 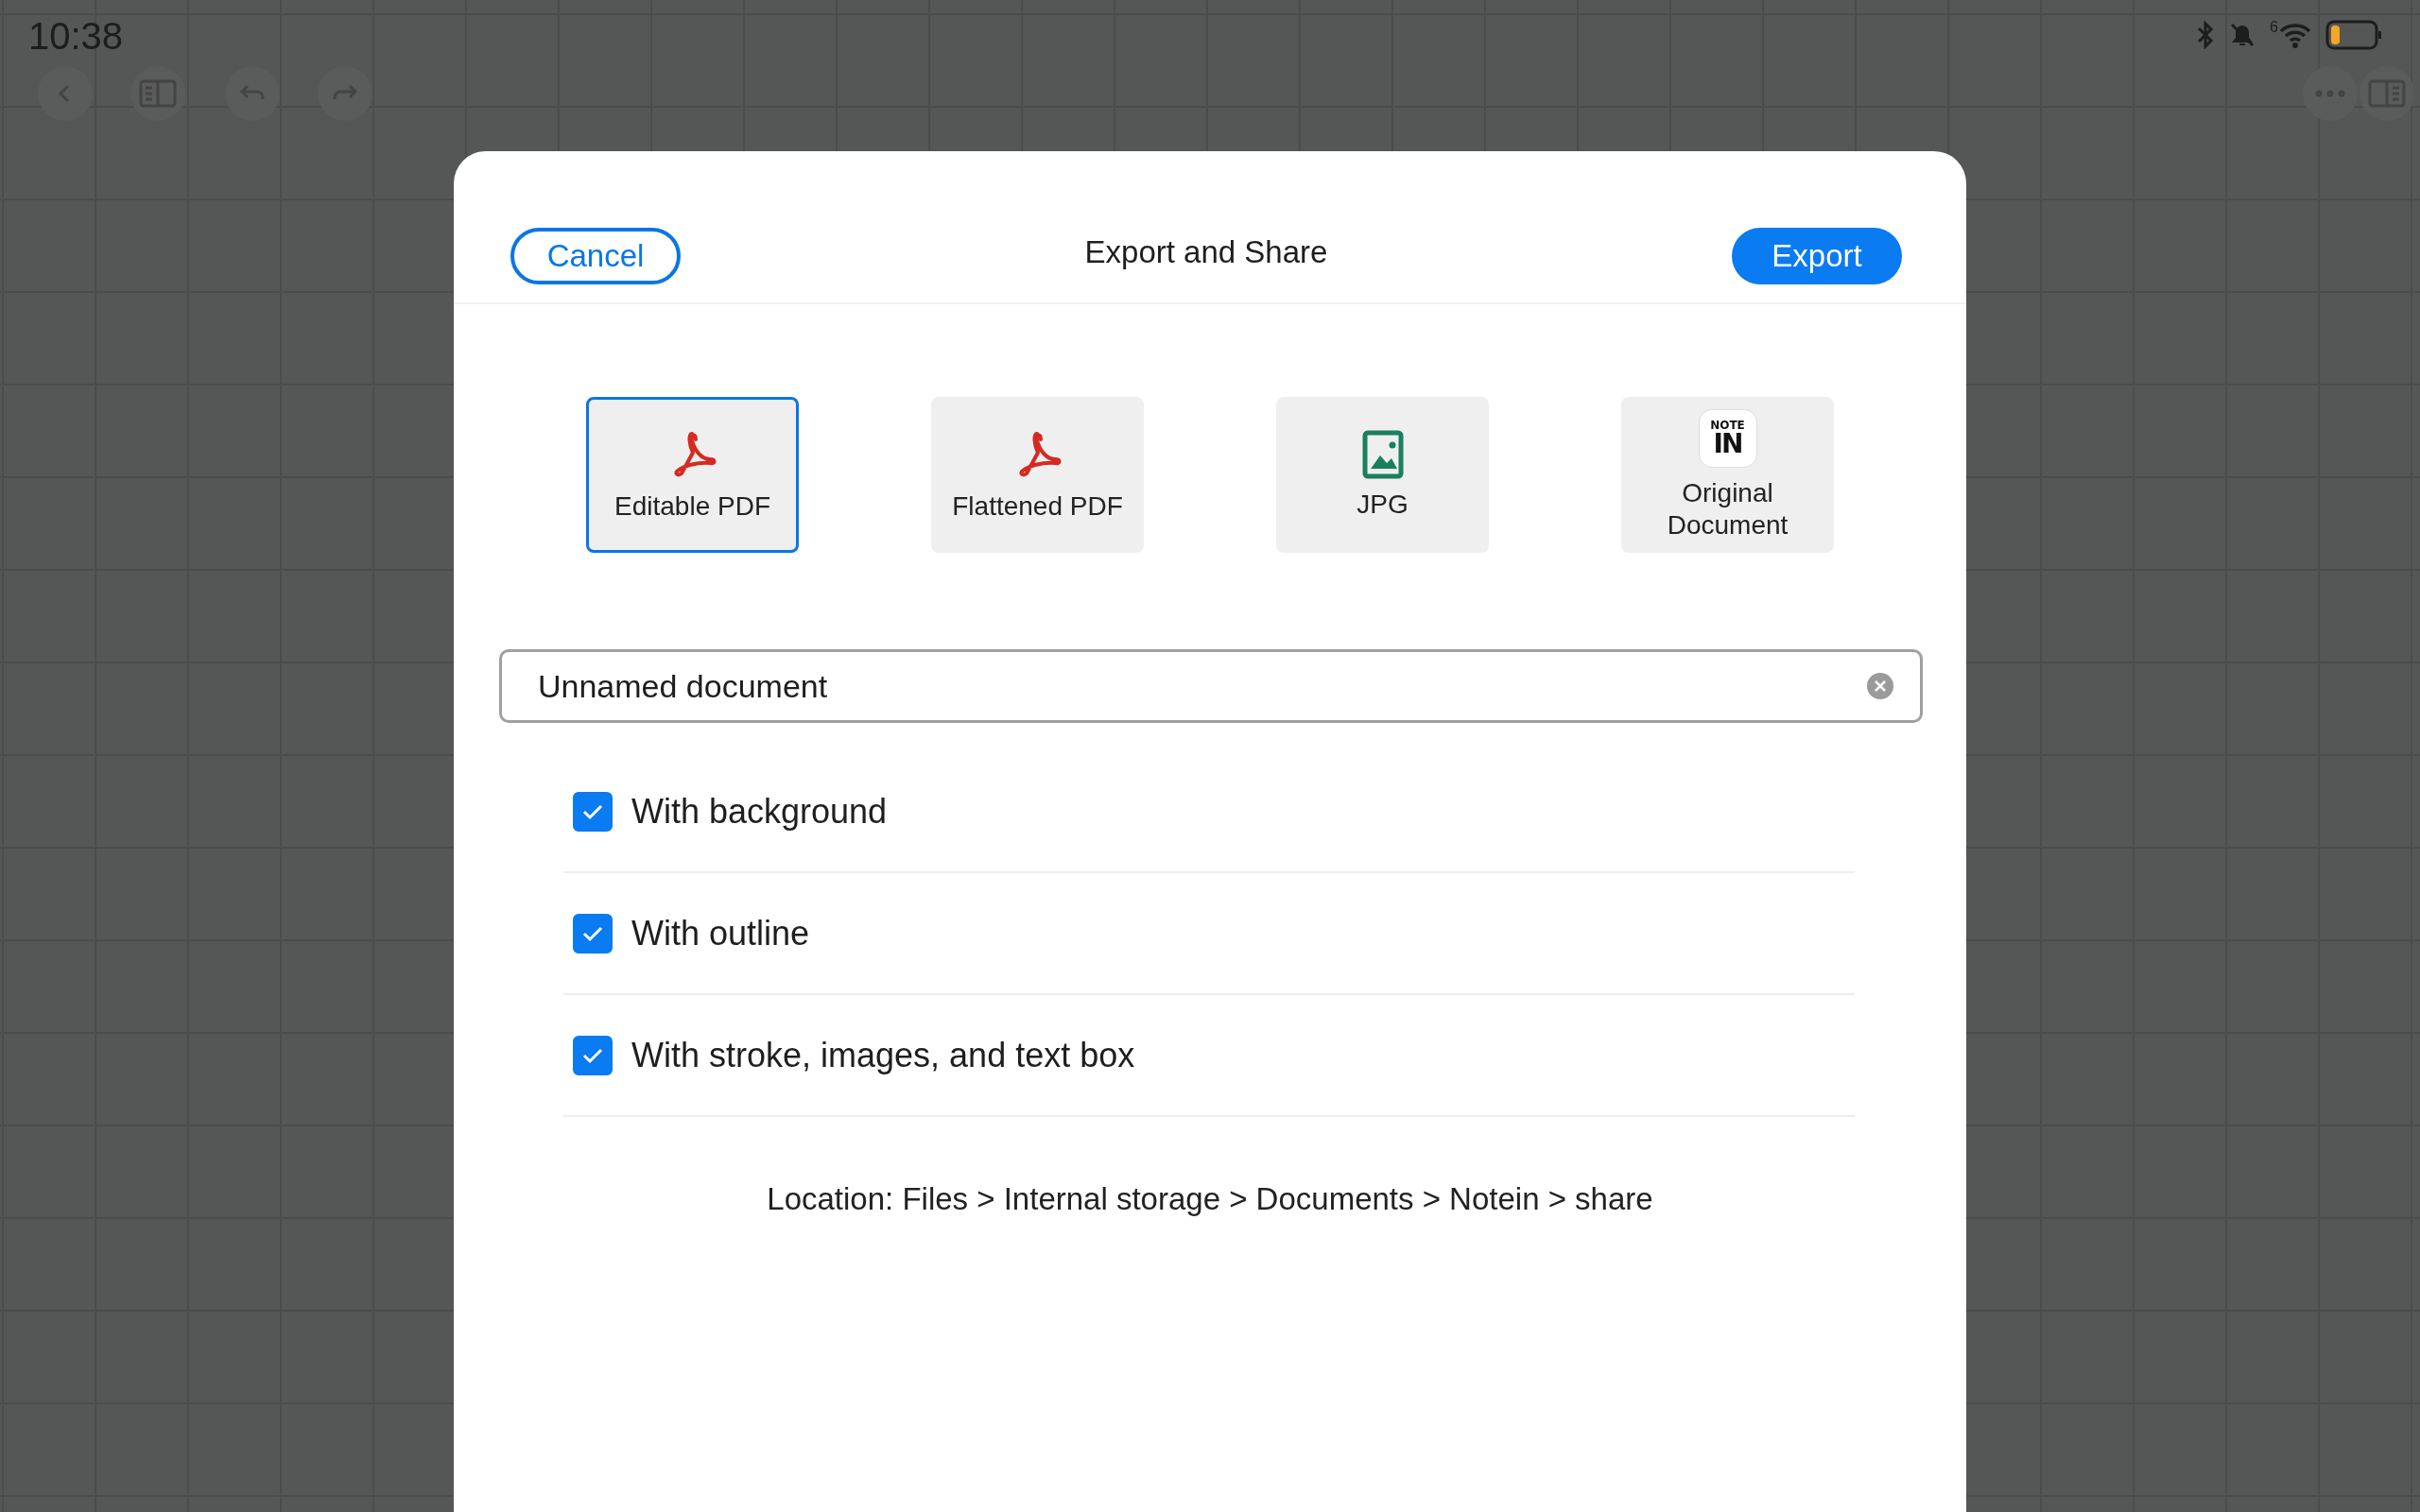 What do you see at coordinates (1206, 252) in the screenshot?
I see `dialog-title: Export and Share` at bounding box center [1206, 252].